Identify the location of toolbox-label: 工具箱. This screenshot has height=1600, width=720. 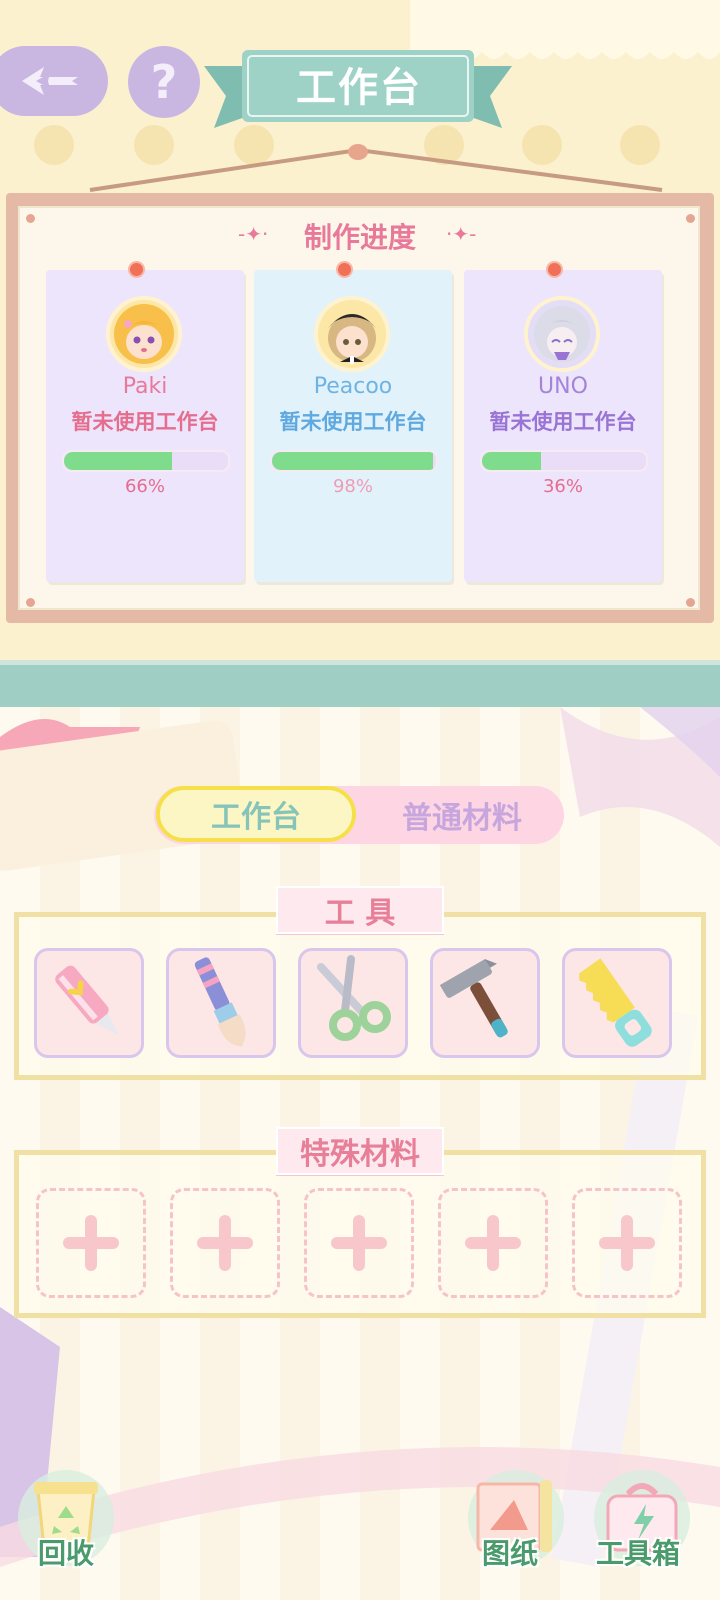
(638, 1553).